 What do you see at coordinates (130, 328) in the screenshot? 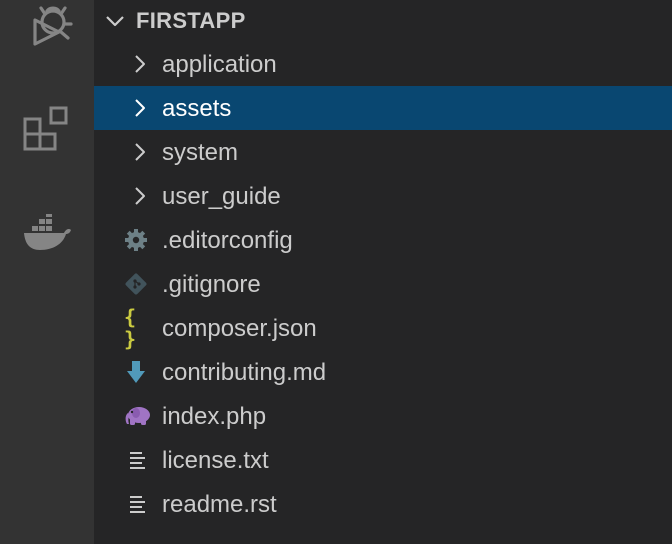
I see `json-braces-icon: { }` at bounding box center [130, 328].